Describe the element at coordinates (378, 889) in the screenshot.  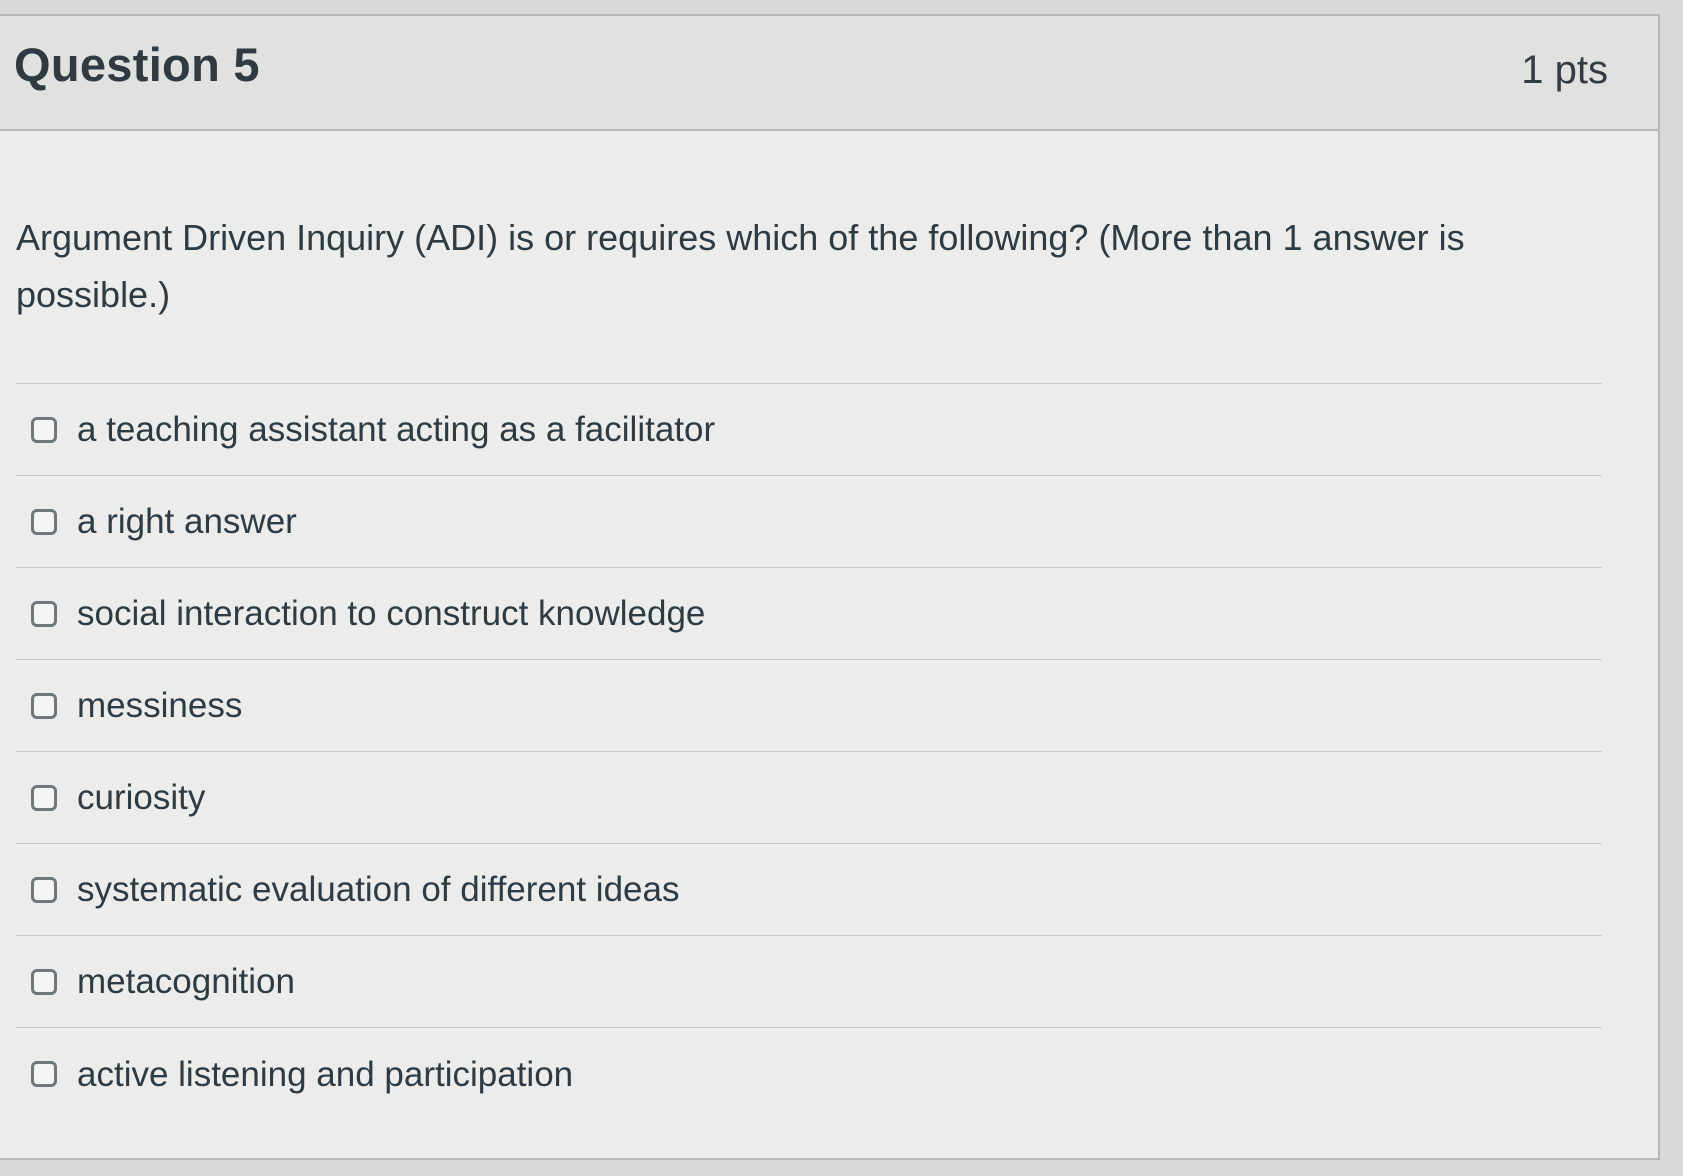
I see `answer-label: systematic evaluation of different ideas` at that location.